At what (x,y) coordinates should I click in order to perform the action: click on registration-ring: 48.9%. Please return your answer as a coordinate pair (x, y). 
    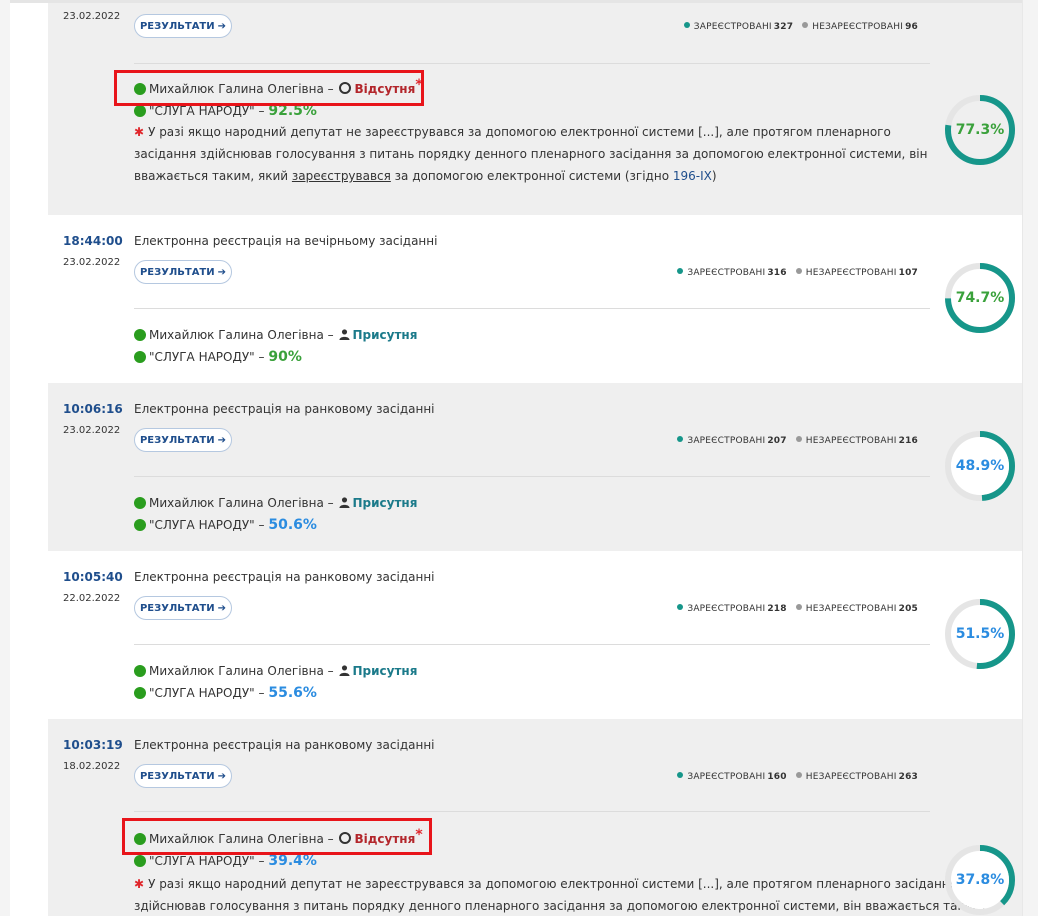
    Looking at the image, I should click on (980, 466).